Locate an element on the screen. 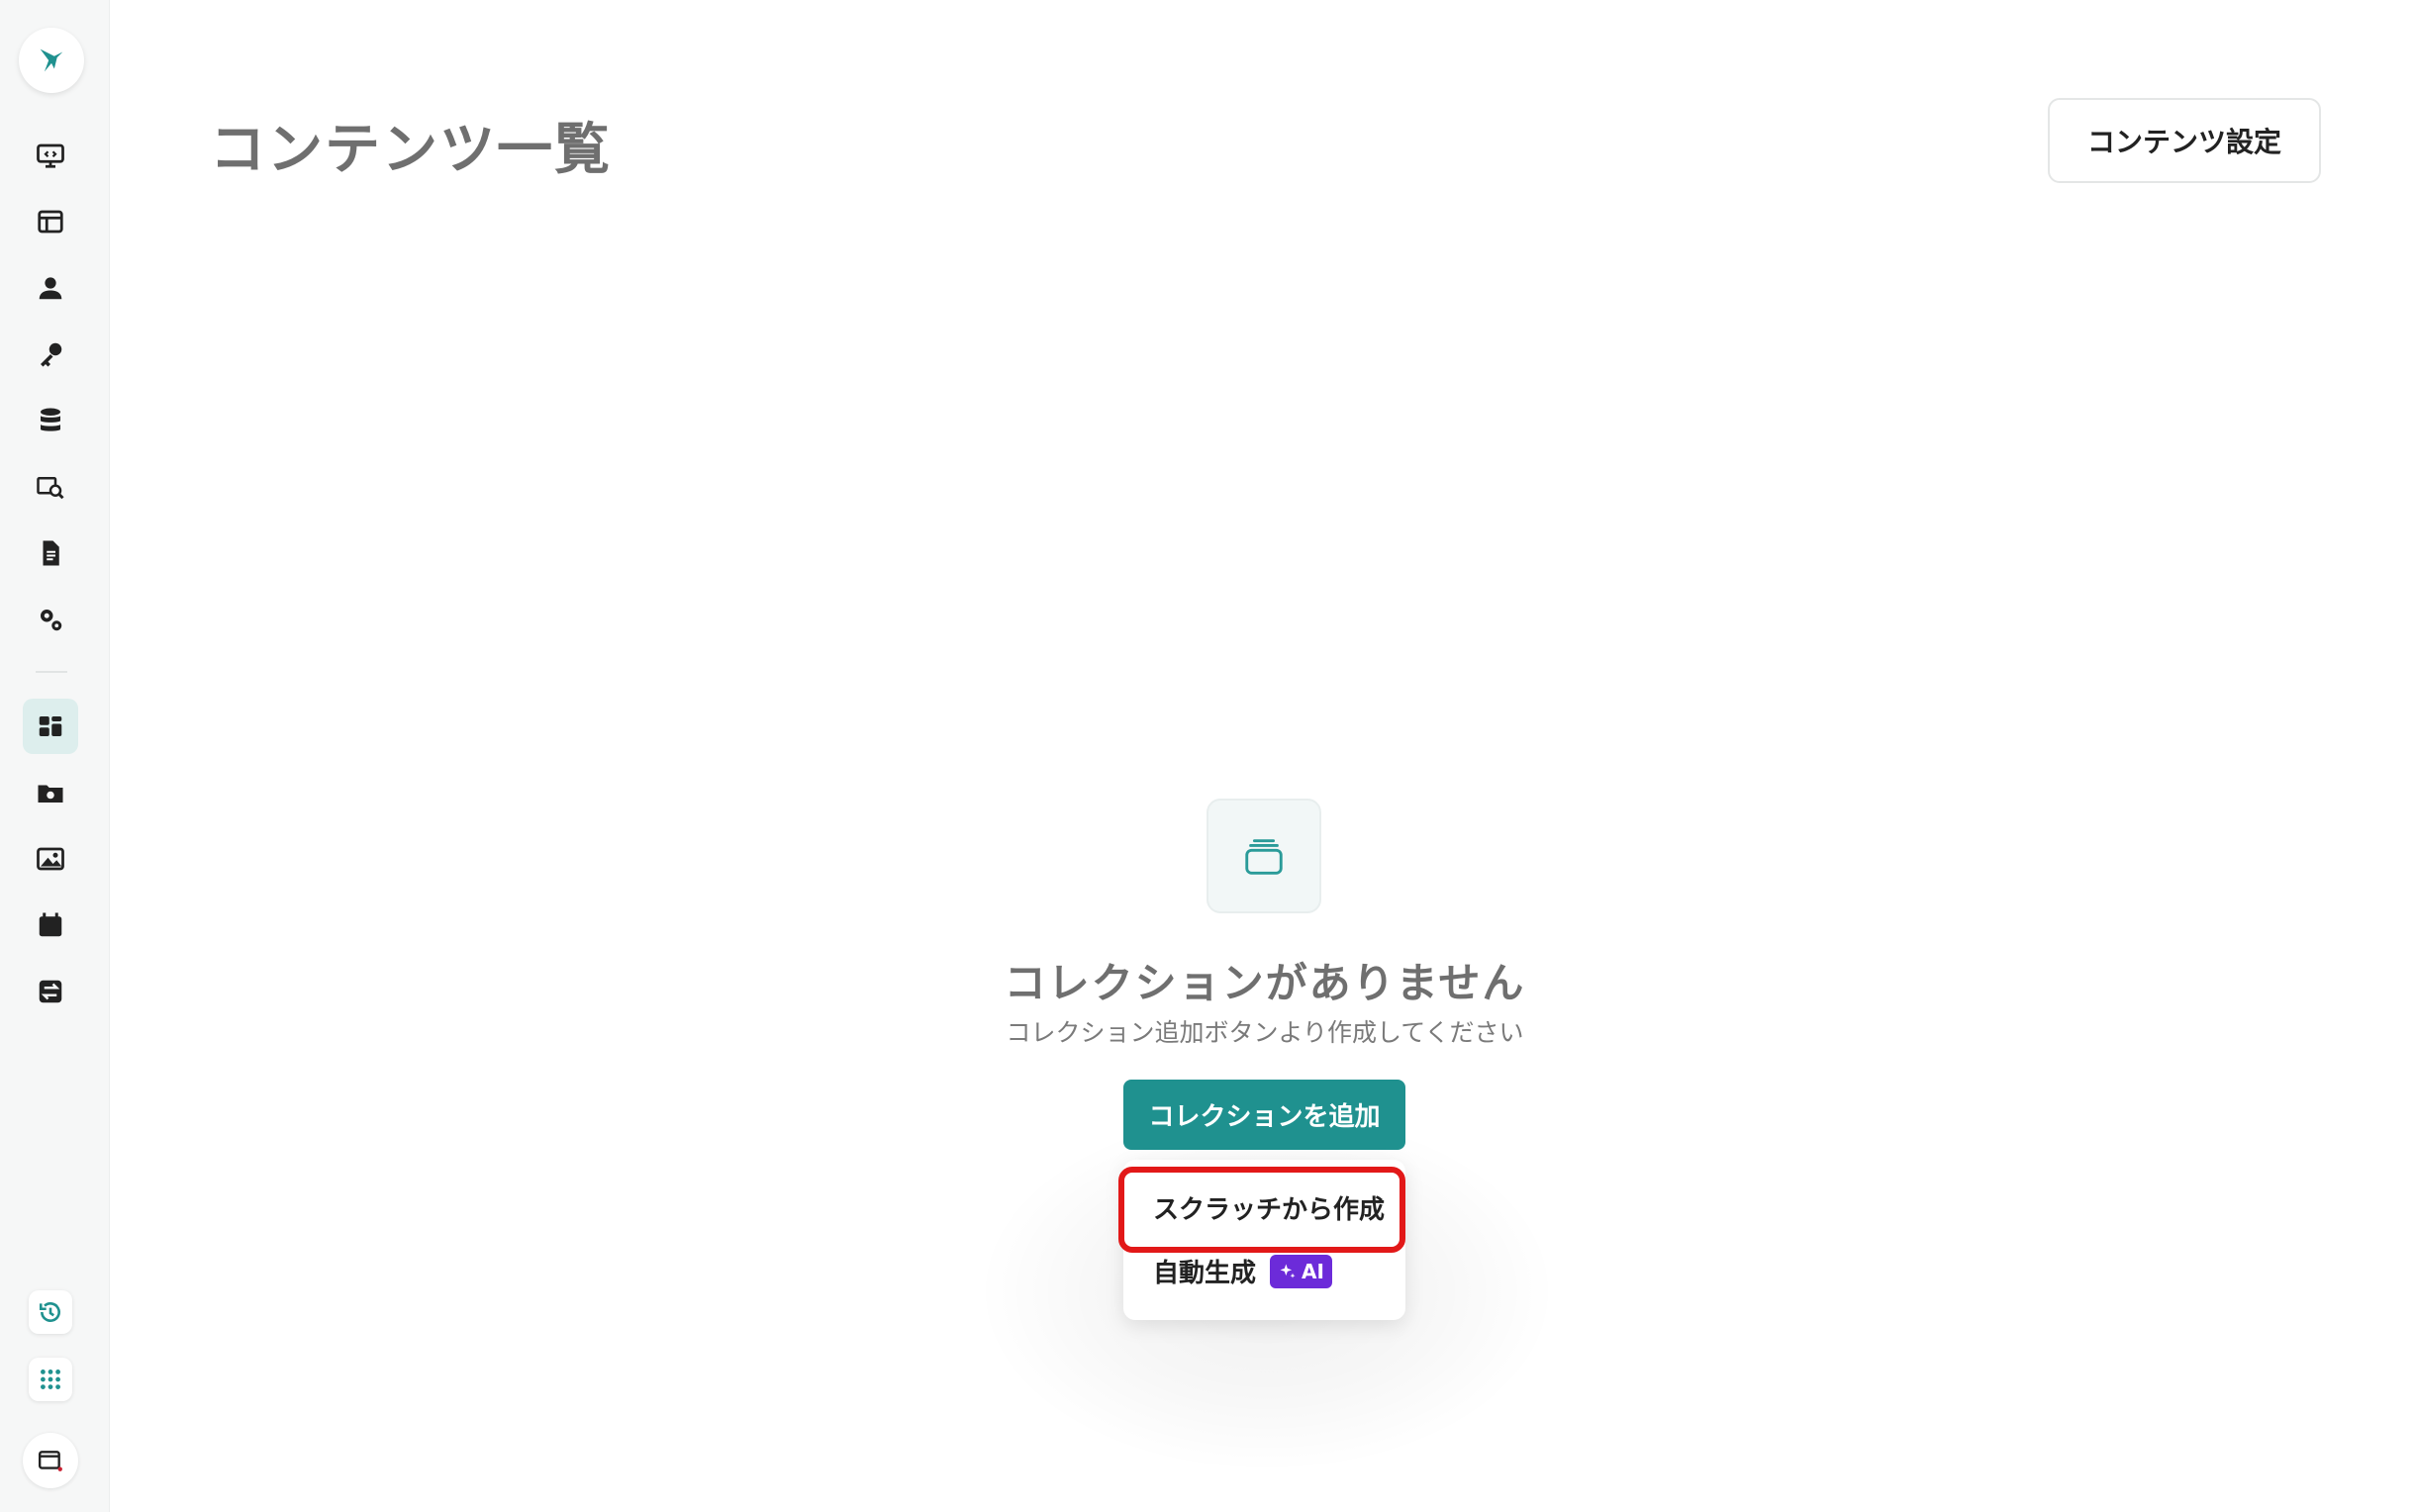  sidebar-item-dashboard is located at coordinates (50, 727).